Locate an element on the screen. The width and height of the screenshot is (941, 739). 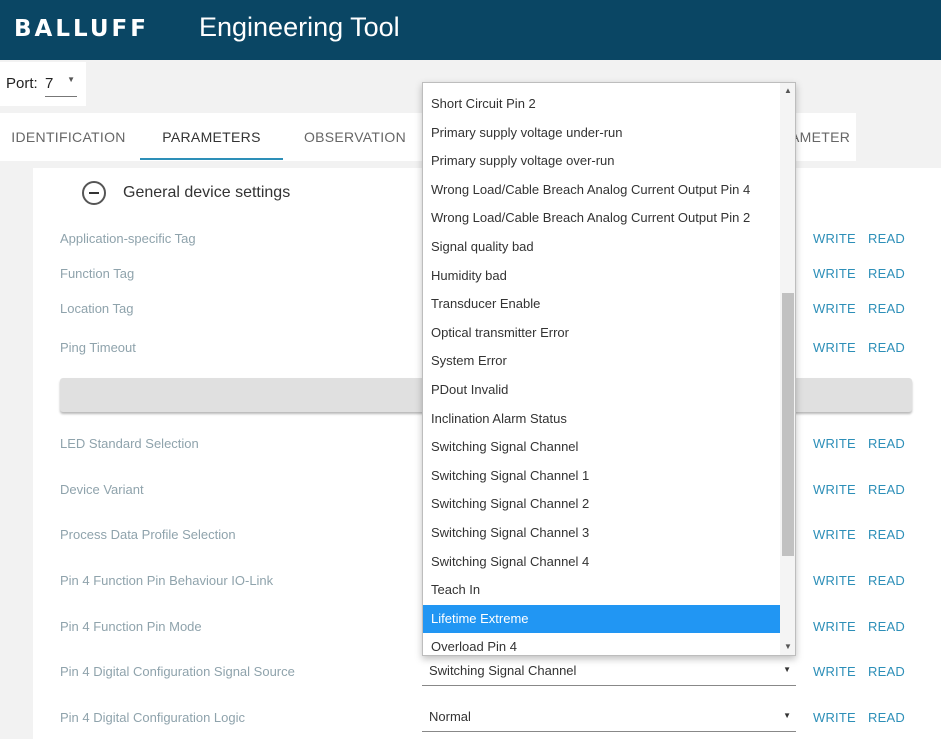
param-label: Function Tag is located at coordinates (97, 273).